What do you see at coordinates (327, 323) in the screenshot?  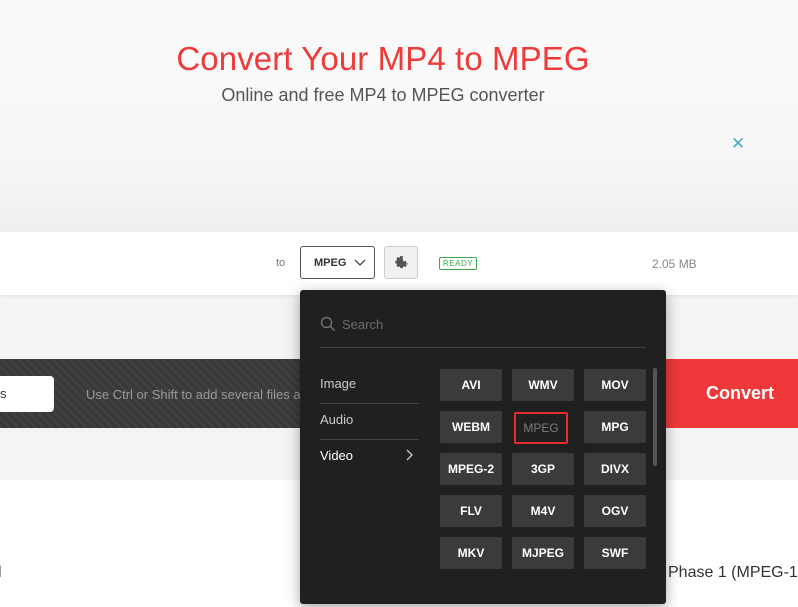 I see `search-icon` at bounding box center [327, 323].